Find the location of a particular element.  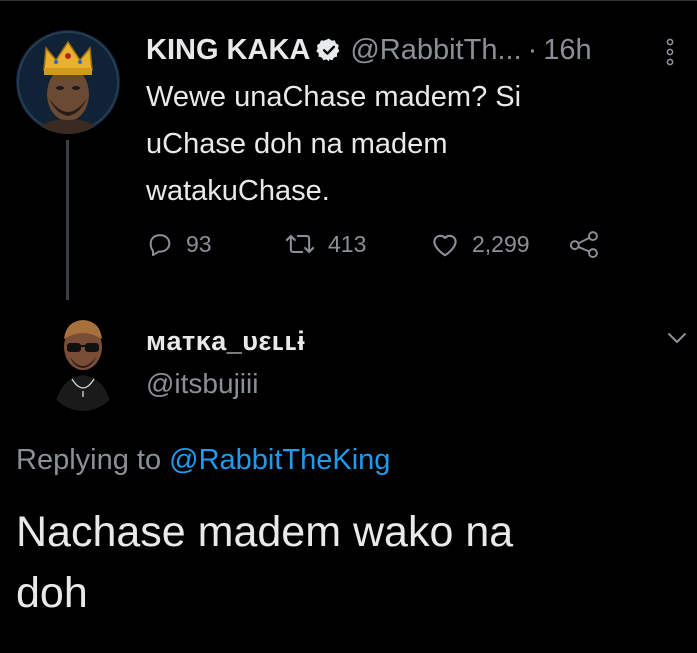

retweet-icon is located at coordinates (300, 244).